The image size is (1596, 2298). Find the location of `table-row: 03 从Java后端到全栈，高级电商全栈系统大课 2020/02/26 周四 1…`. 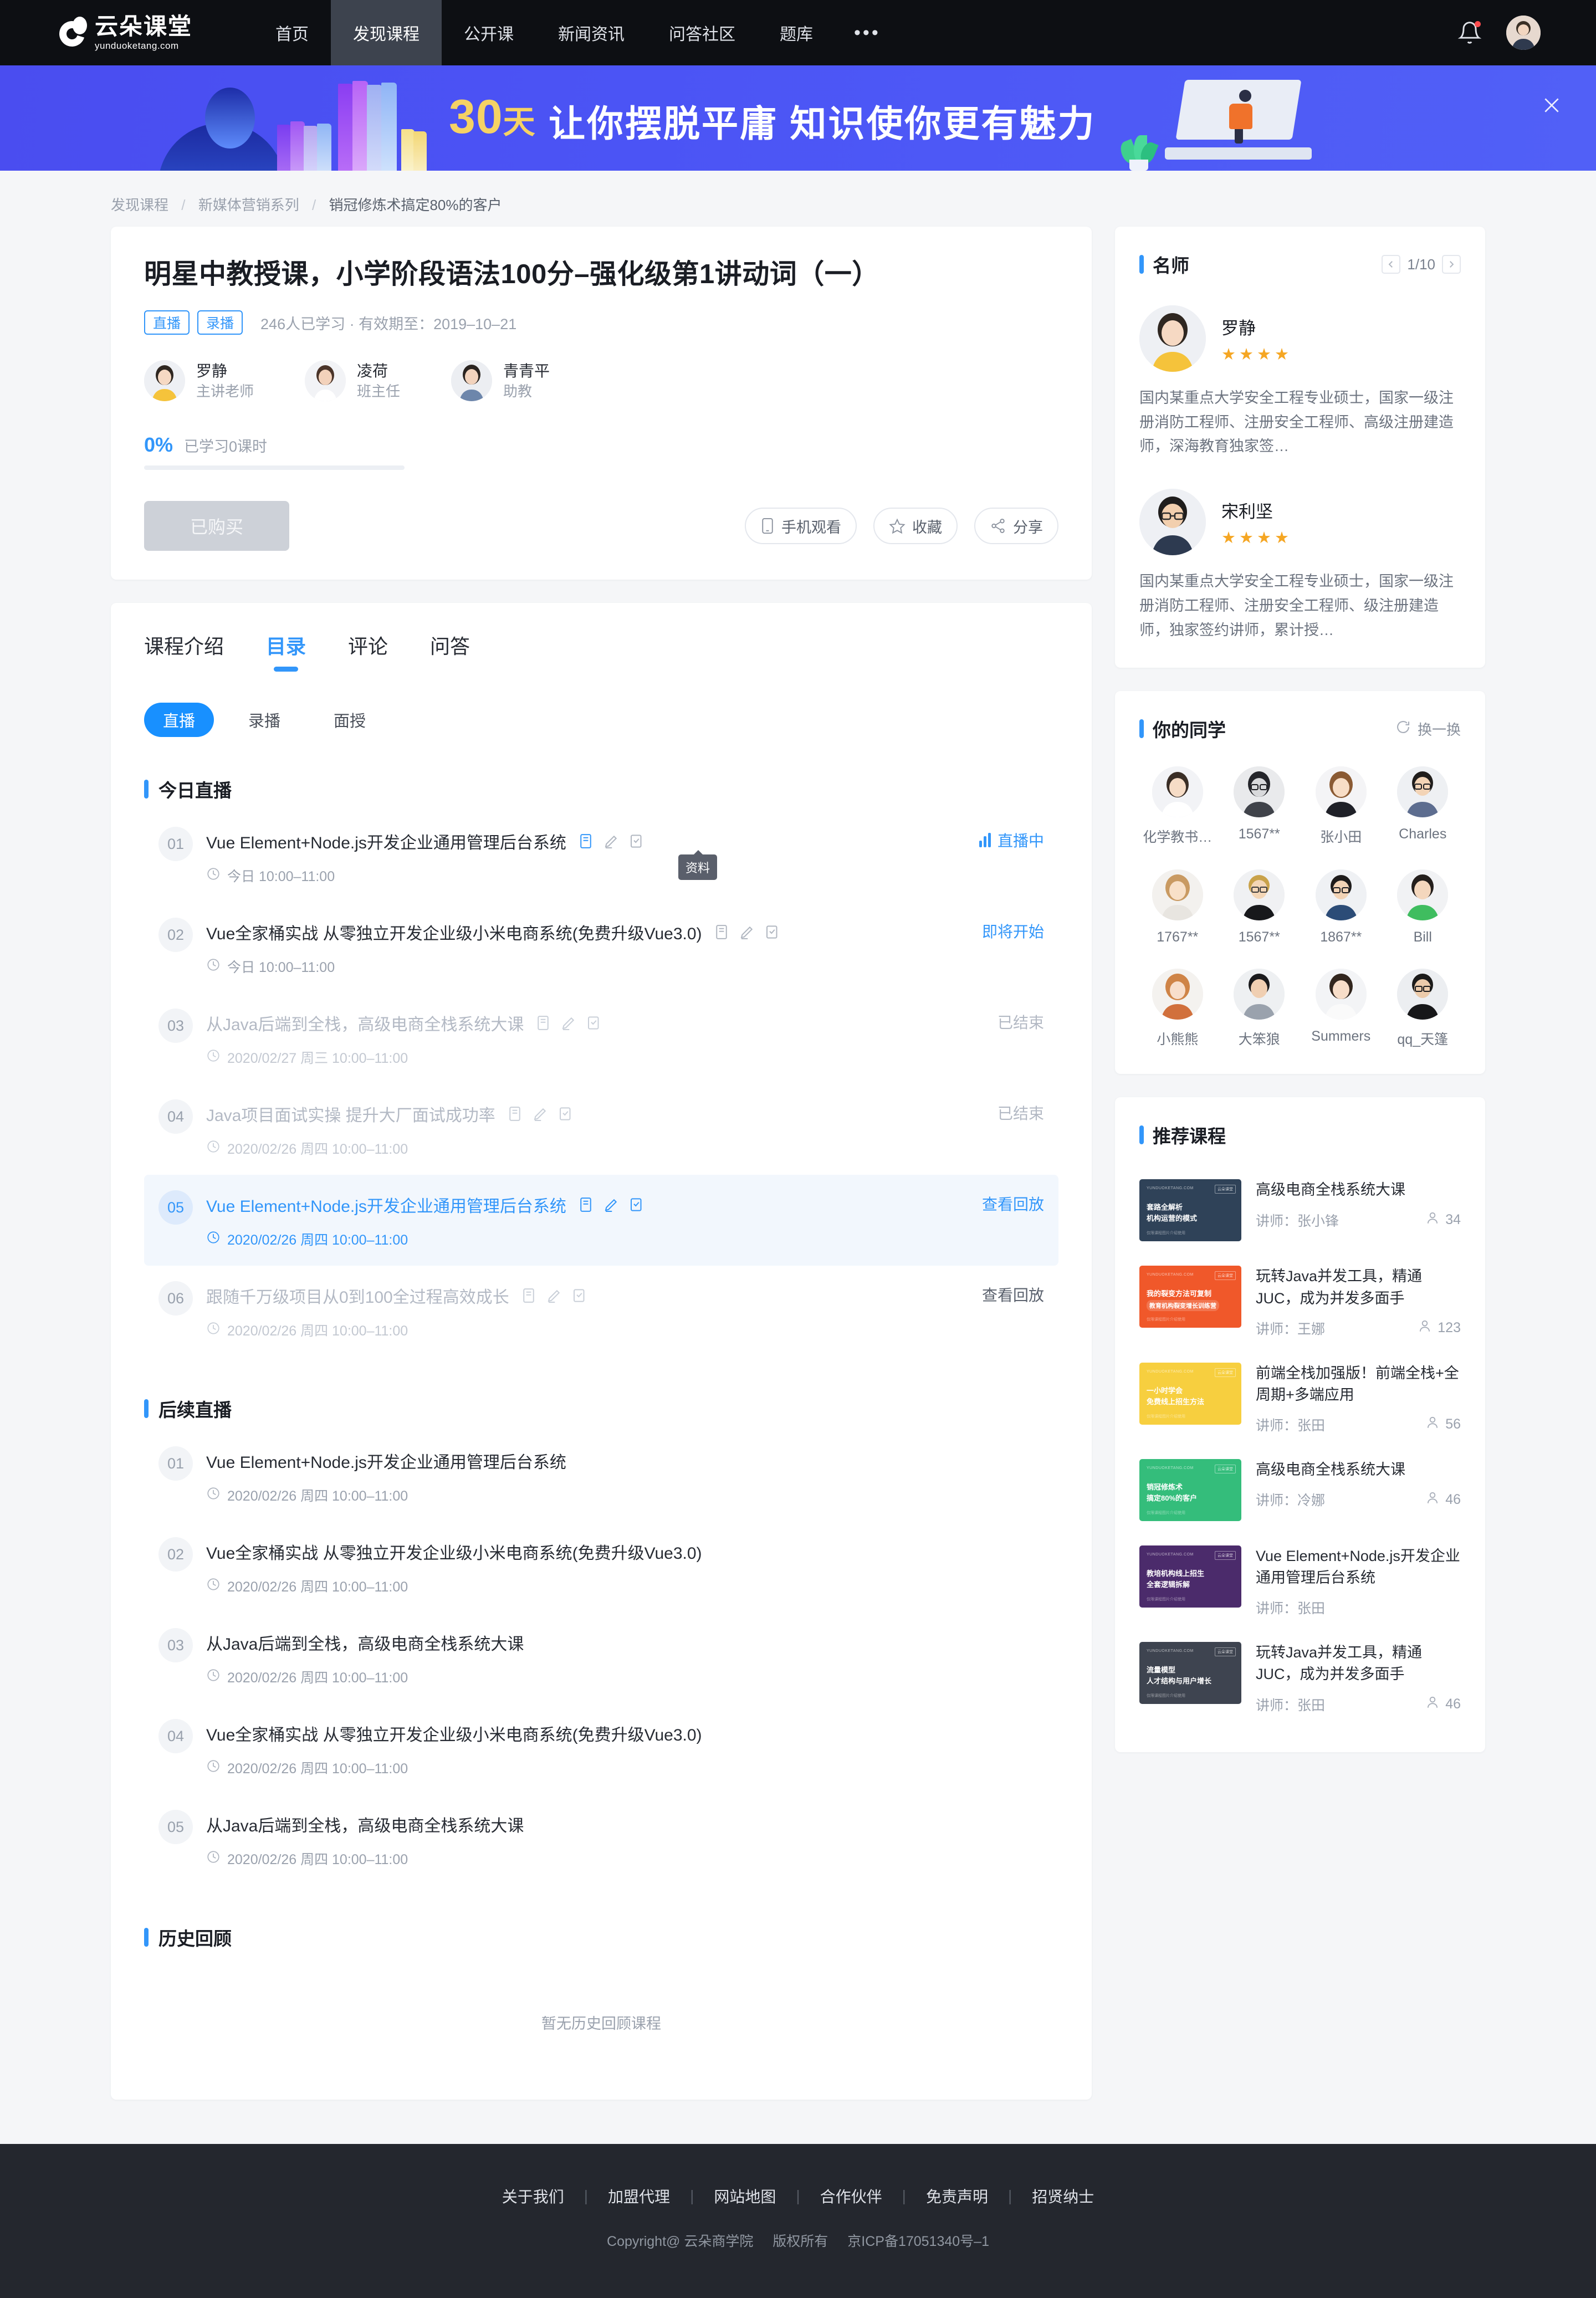

table-row: 03 从Java后端到全栈，高级电商全栈系统大课 2020/02/26 周四 1… is located at coordinates (601, 1658).